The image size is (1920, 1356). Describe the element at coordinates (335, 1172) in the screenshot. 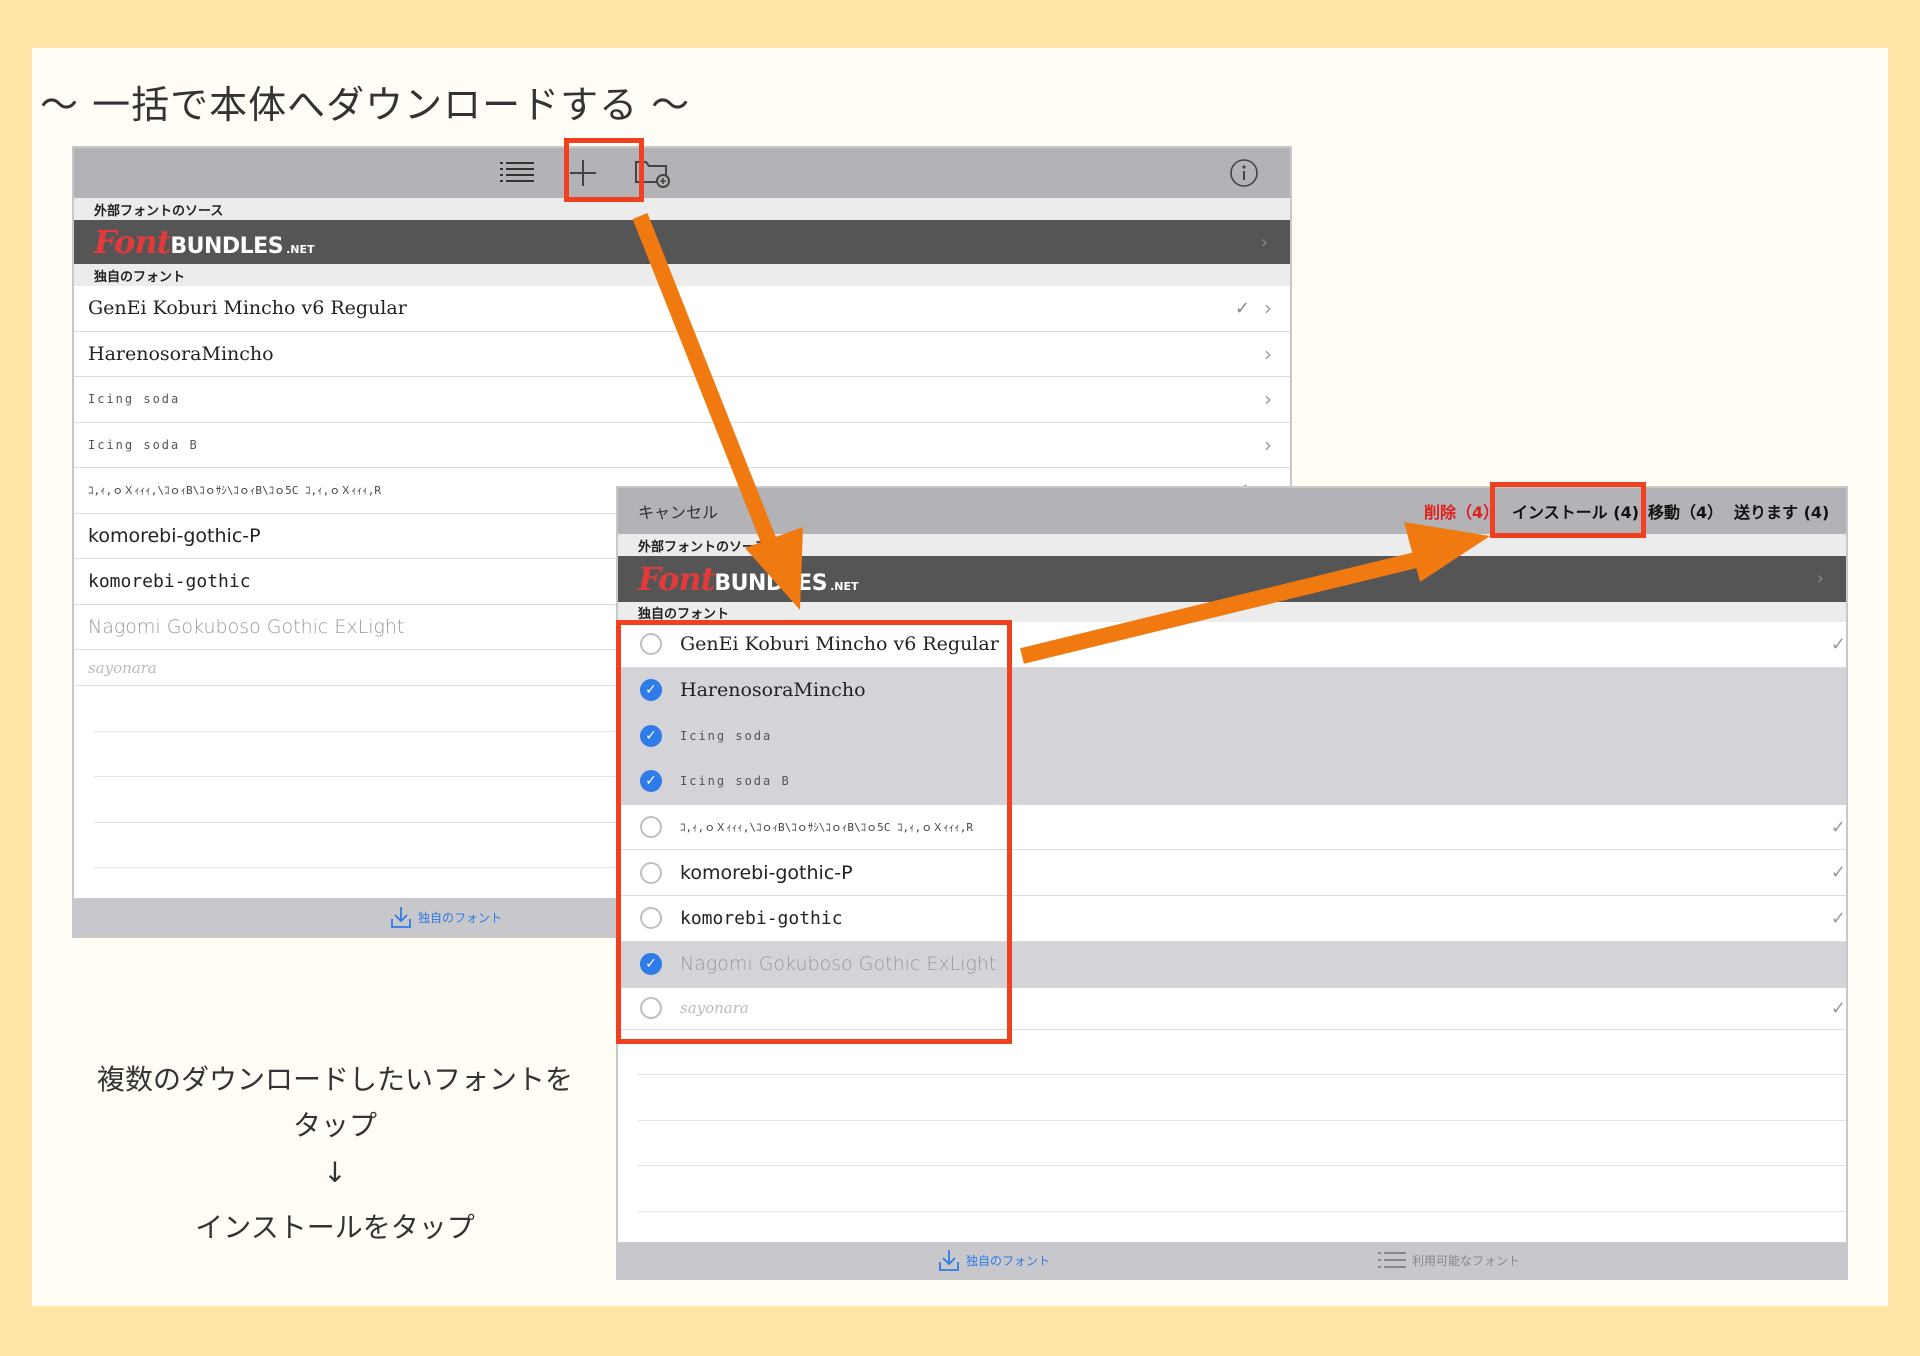

I see `instruction-arrow: ↓` at that location.